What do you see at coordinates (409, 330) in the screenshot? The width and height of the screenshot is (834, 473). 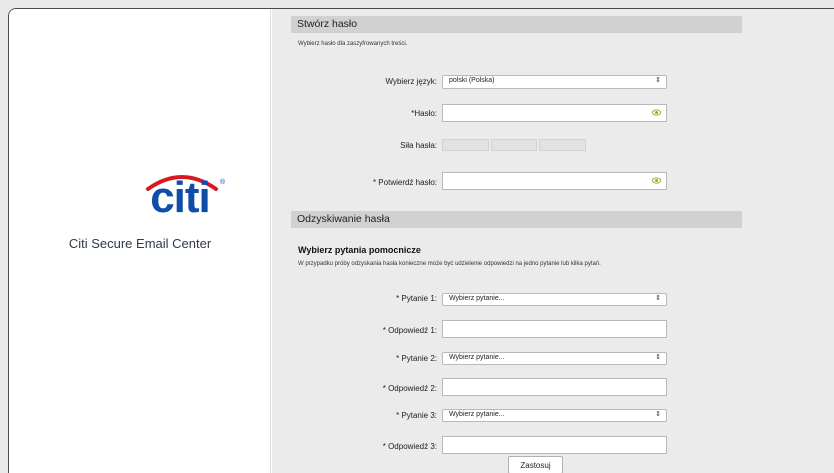 I see `answer-1-label: * Odpowiedź 1:` at bounding box center [409, 330].